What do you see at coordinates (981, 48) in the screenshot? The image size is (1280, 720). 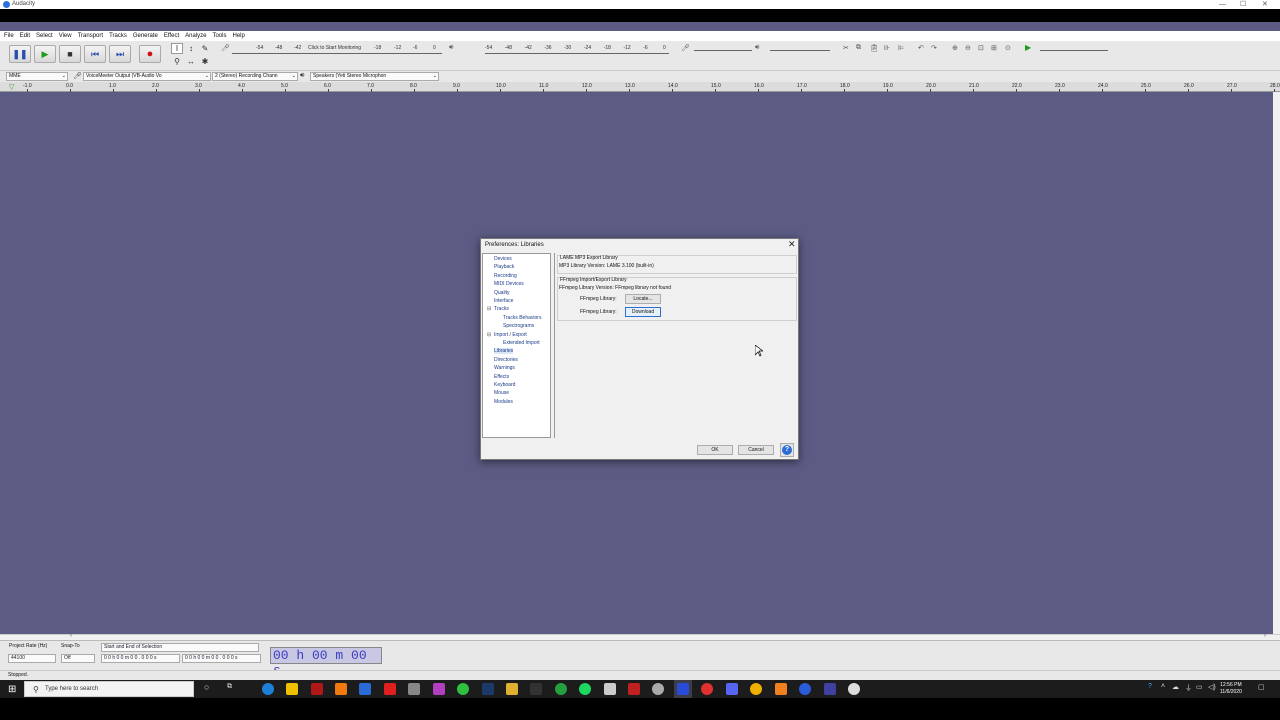 I see `fit-selection-icon: ⊡` at bounding box center [981, 48].